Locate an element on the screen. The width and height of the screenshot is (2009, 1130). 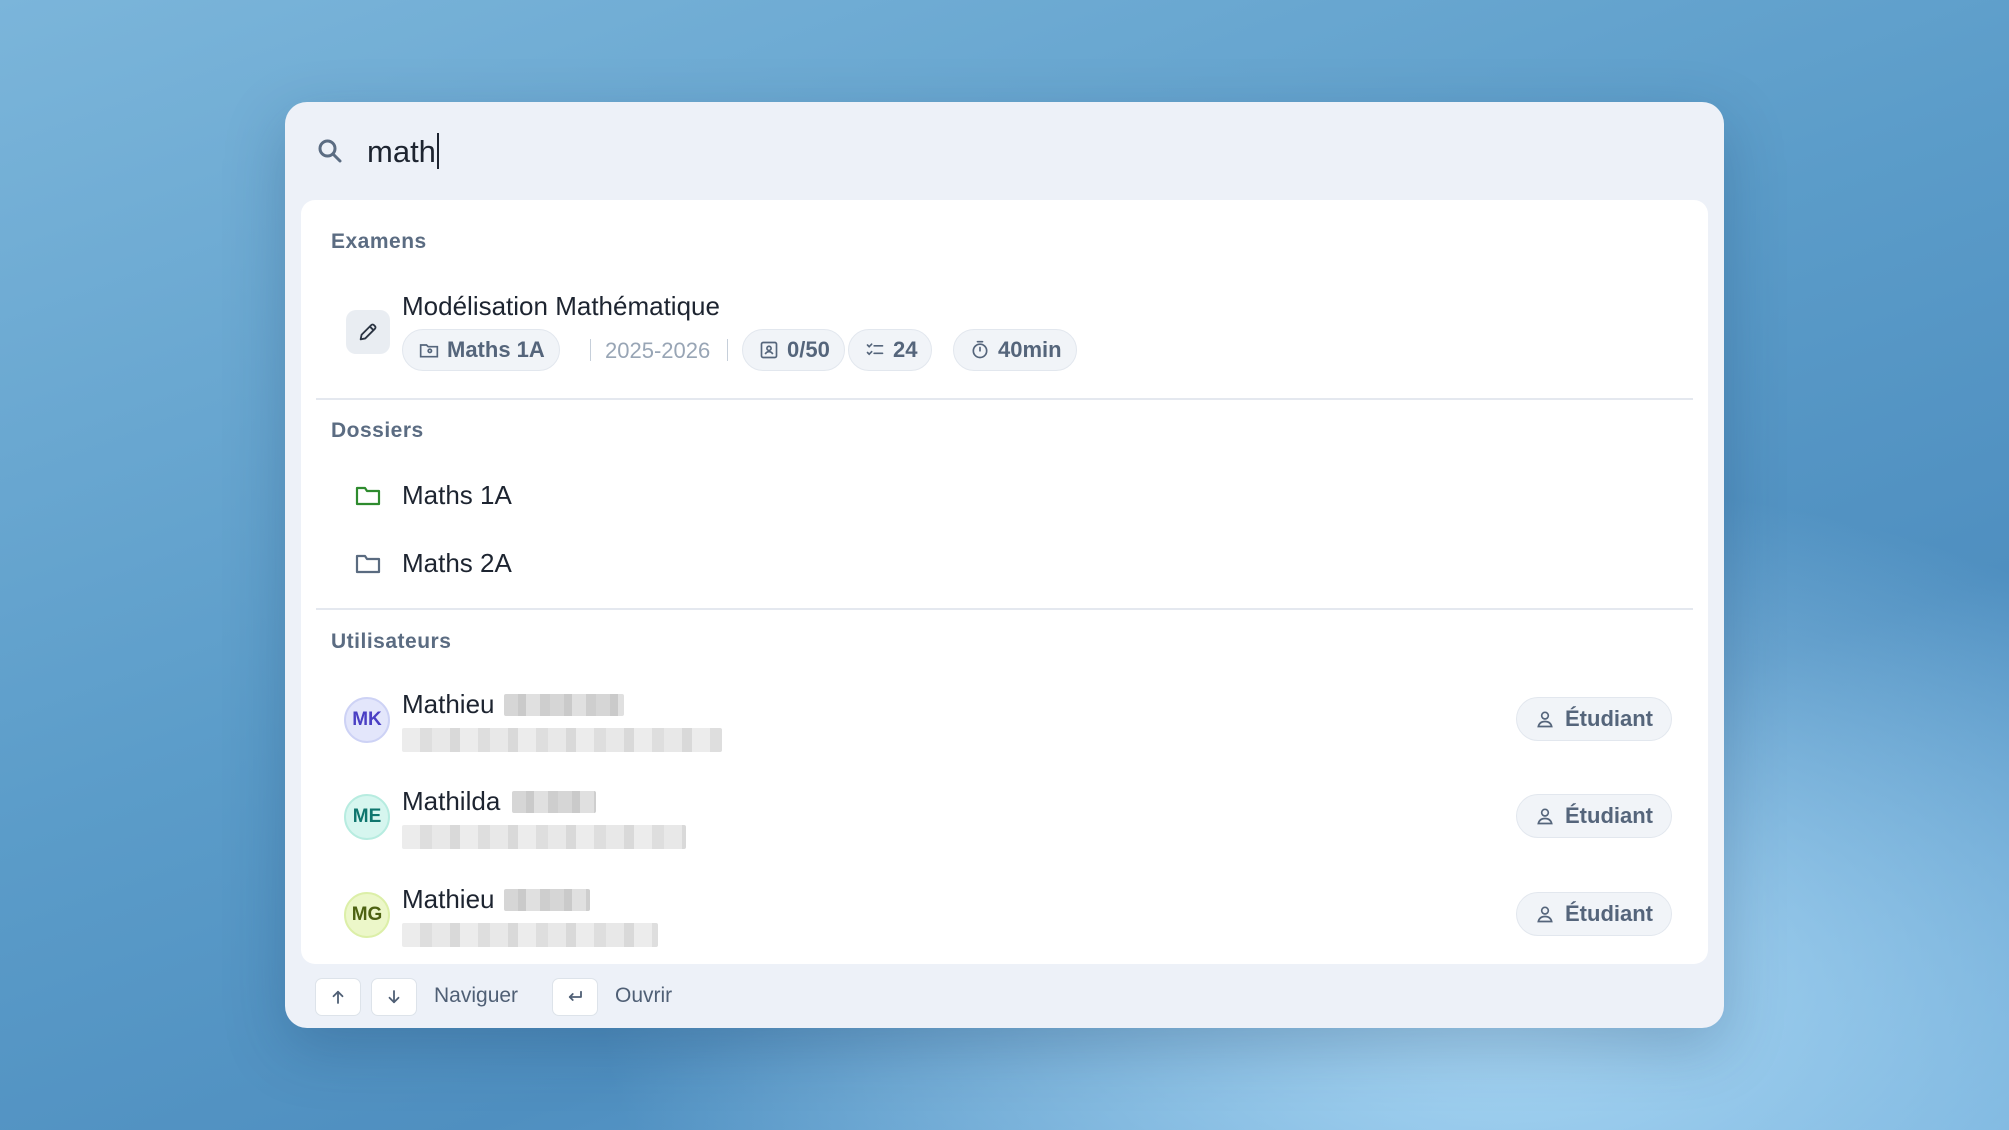
user-first-name: Mathilda is located at coordinates (451, 801).